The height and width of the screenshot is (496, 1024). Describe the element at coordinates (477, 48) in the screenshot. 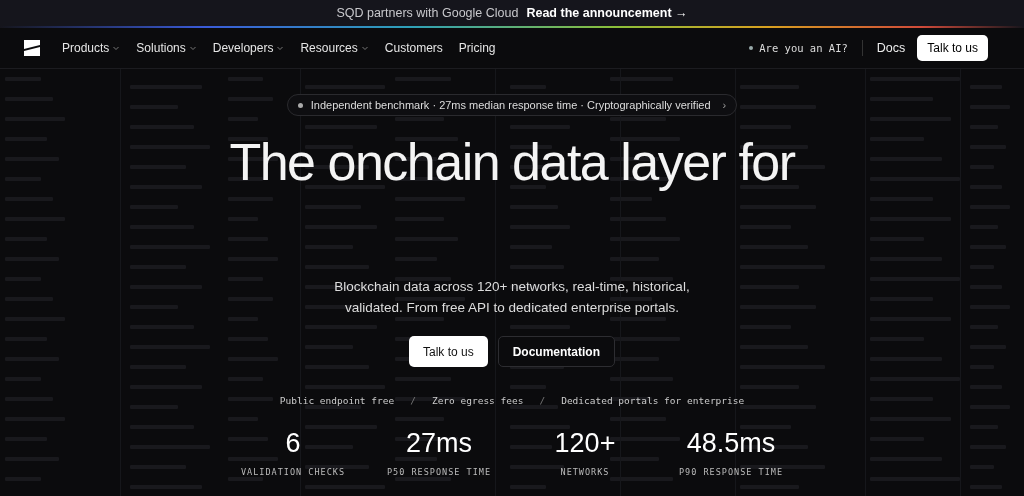

I see `nav-link: Pricing` at that location.